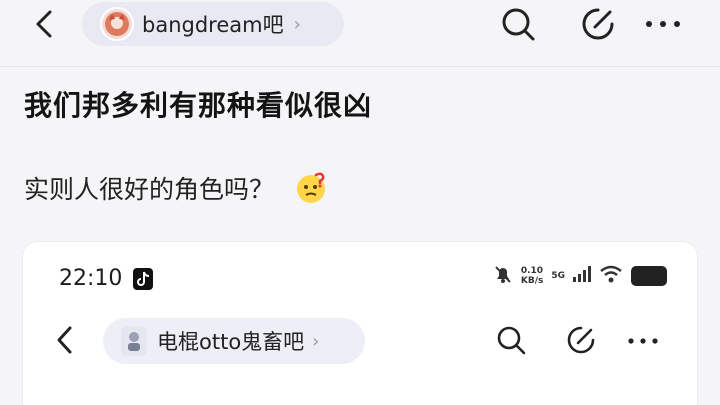  I want to click on forum-name: bangdream吧, so click(213, 25).